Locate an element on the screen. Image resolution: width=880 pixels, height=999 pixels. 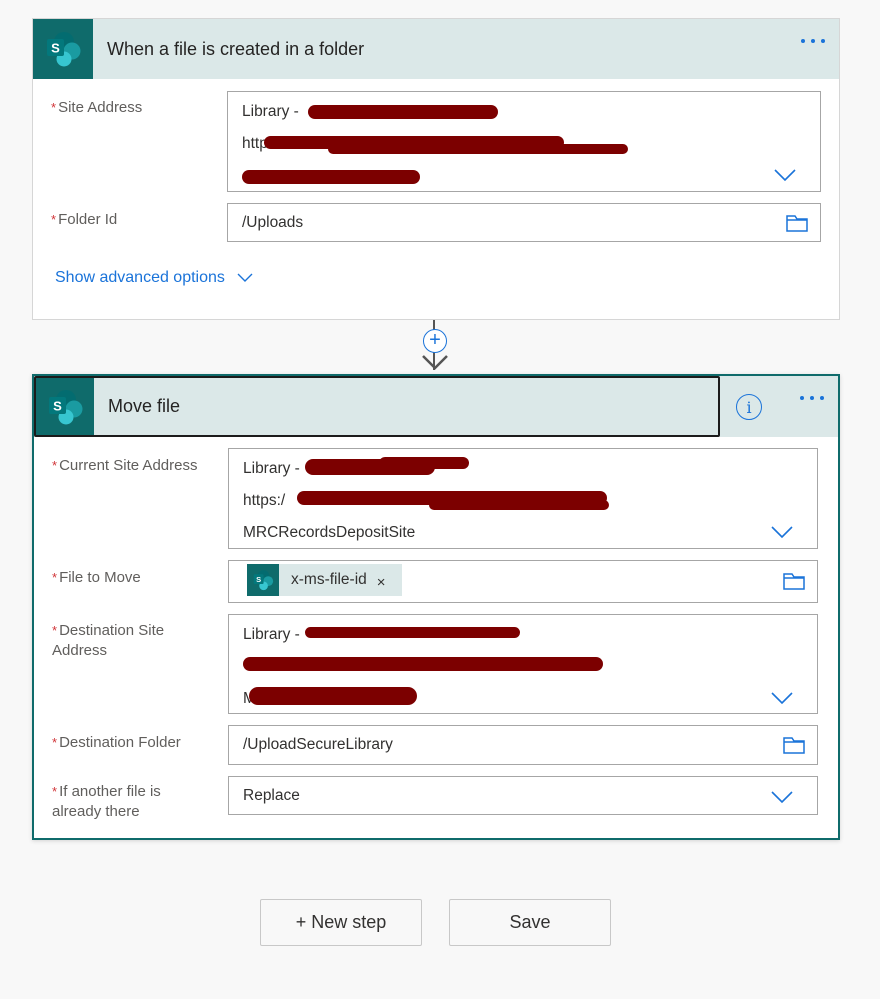
file-to-move-input: S x-ms-file-id × is located at coordinates (523, 581).